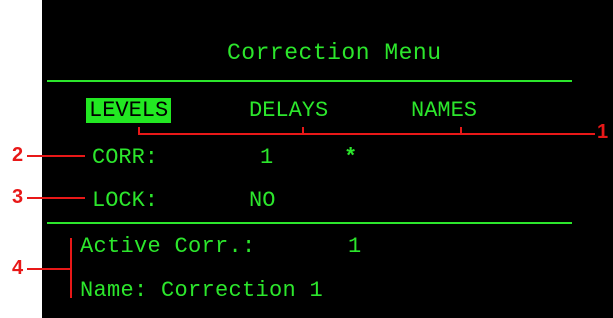  Describe the element at coordinates (266, 157) in the screenshot. I see `corr-value: 1` at that location.